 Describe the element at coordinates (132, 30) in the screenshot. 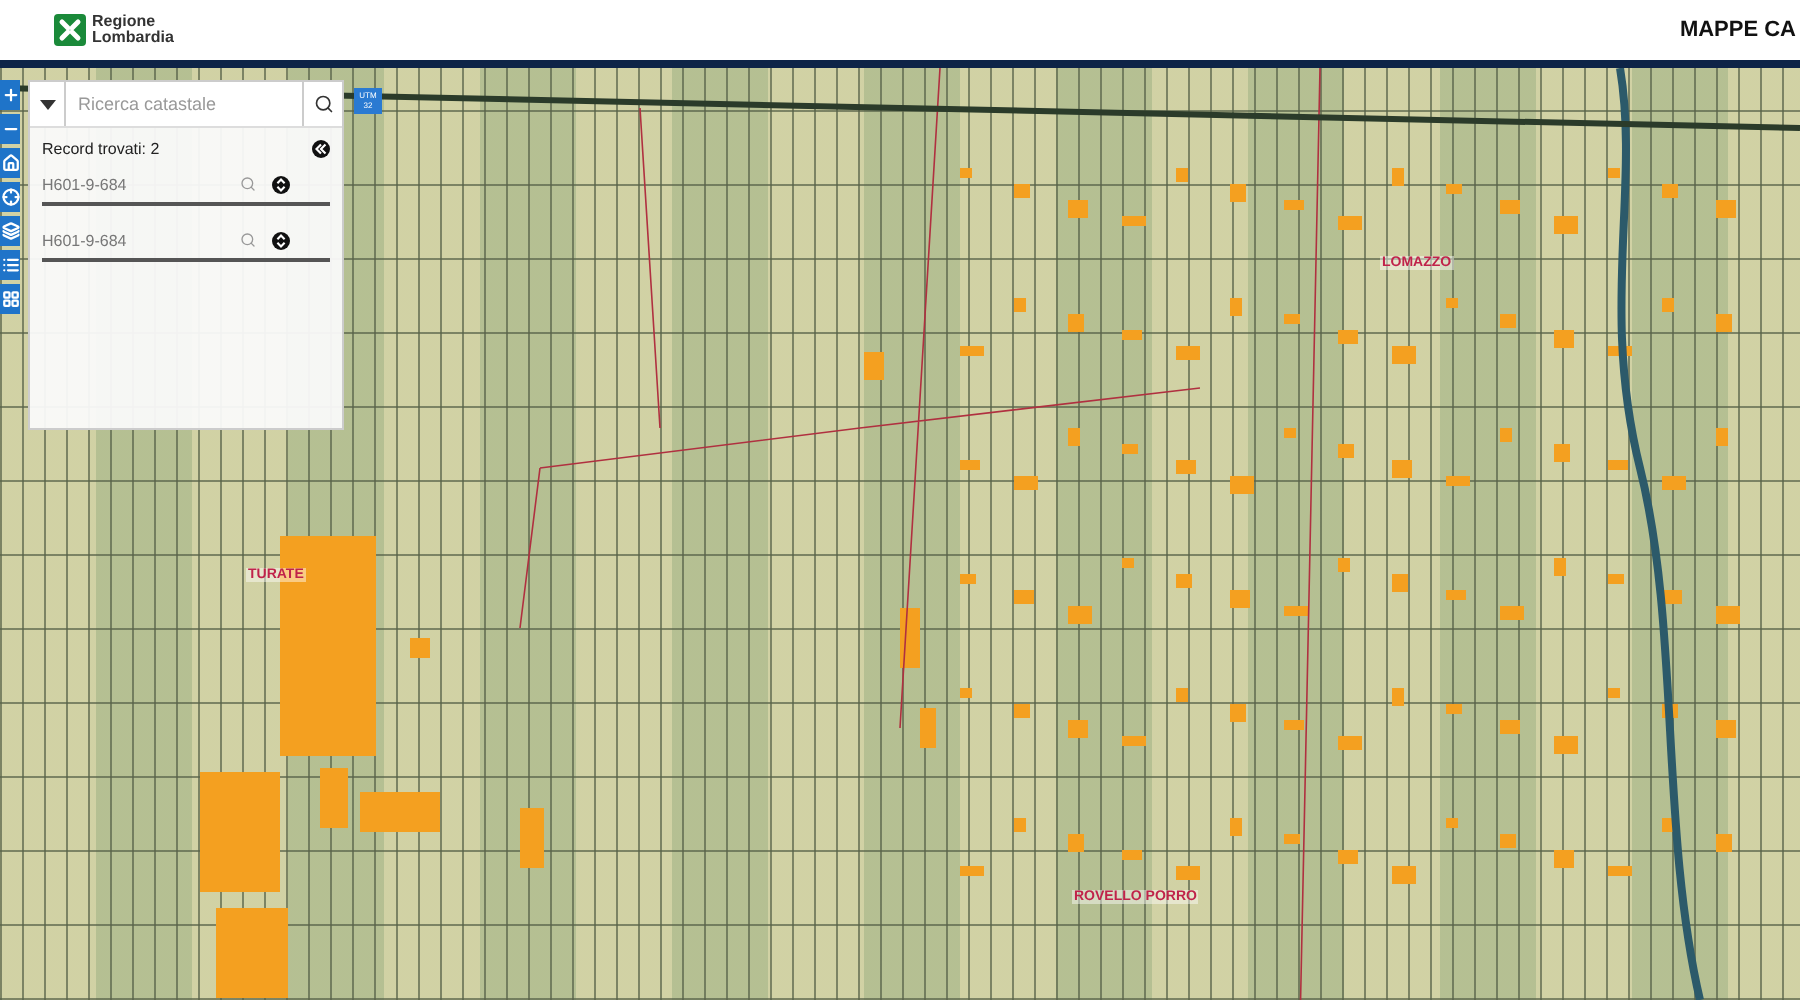

I see `logo-text: Regione Lombardia` at that location.